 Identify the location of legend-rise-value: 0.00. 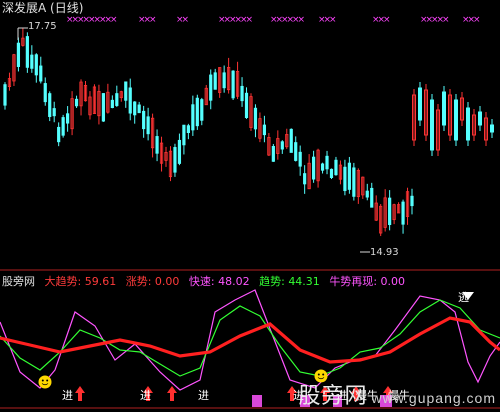
(167, 281).